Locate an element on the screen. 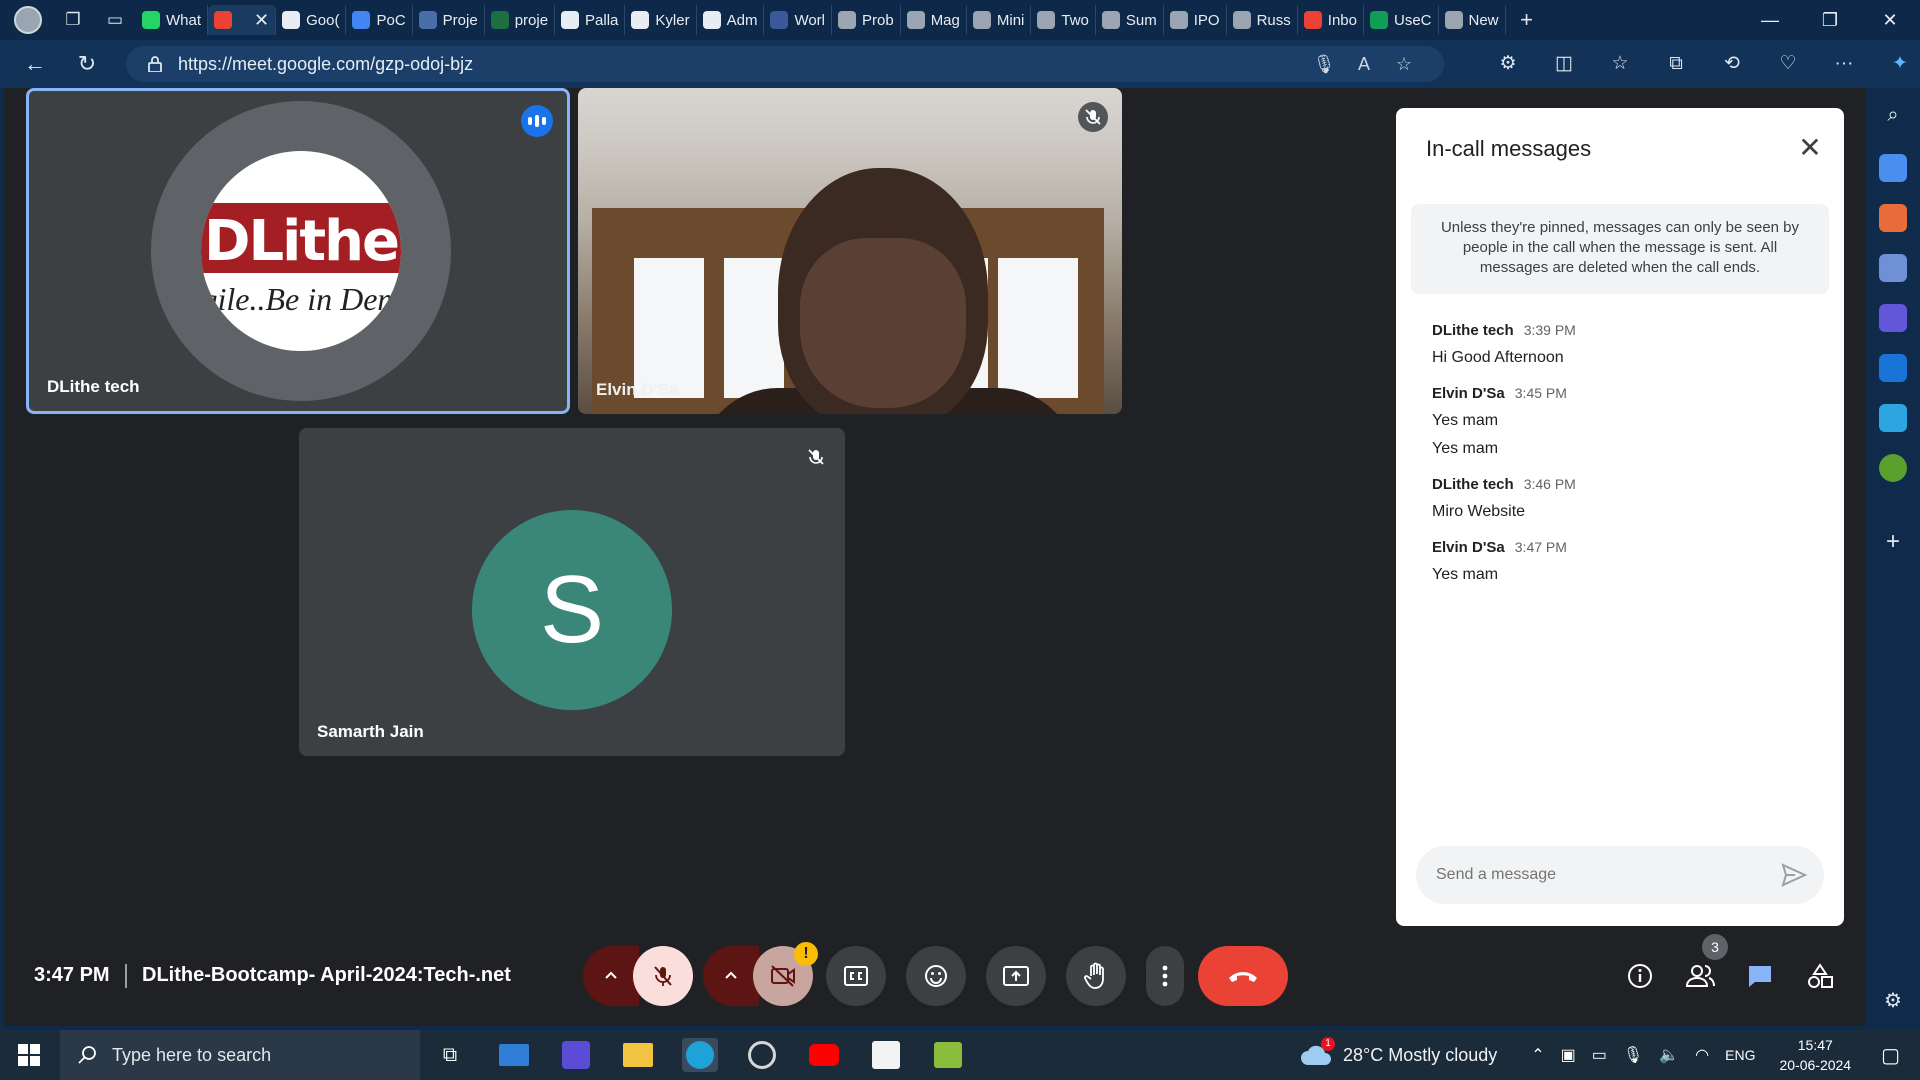 The height and width of the screenshot is (1080, 1920). audio-options-button is located at coordinates (611, 976).